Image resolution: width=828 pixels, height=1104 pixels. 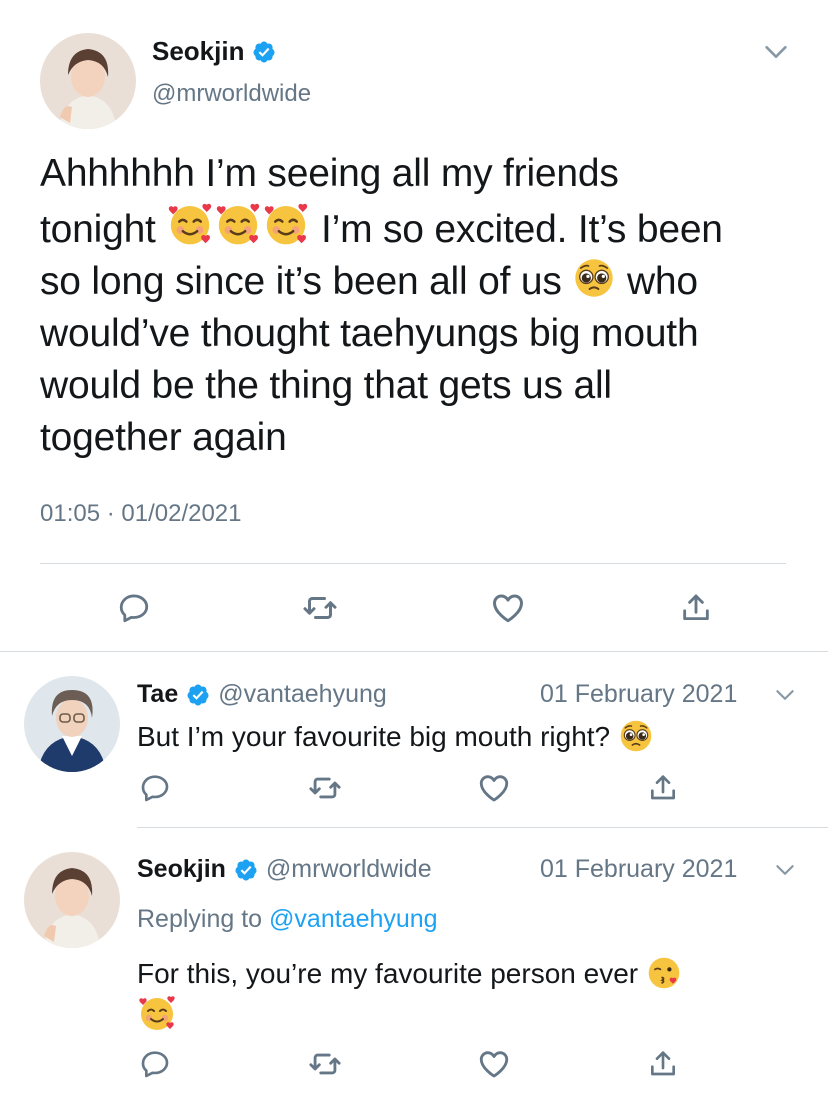 I want to click on face-blowing-kiss-icon, so click(x=664, y=973).